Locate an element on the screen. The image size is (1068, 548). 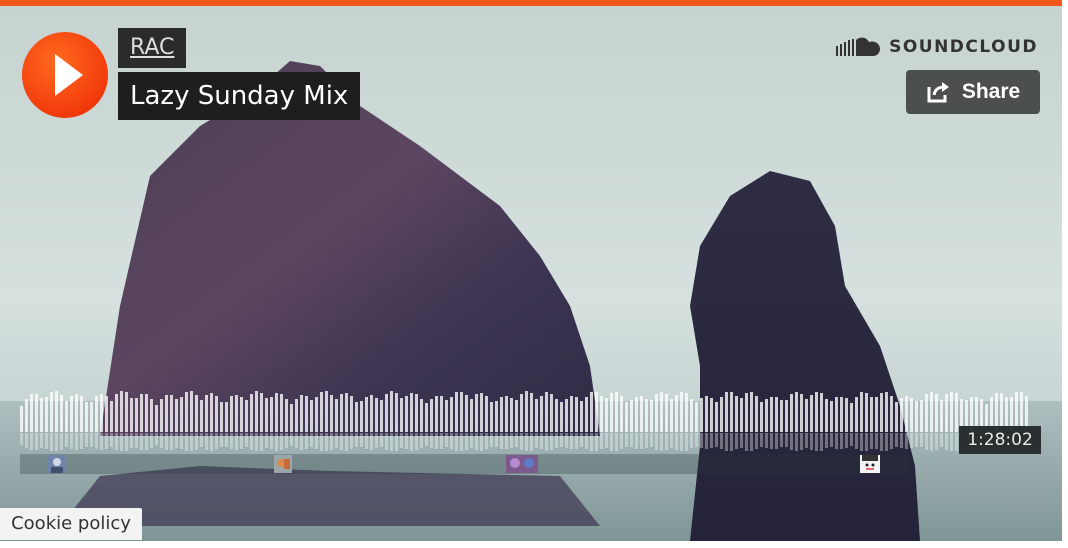
play-button is located at coordinates (65, 75).